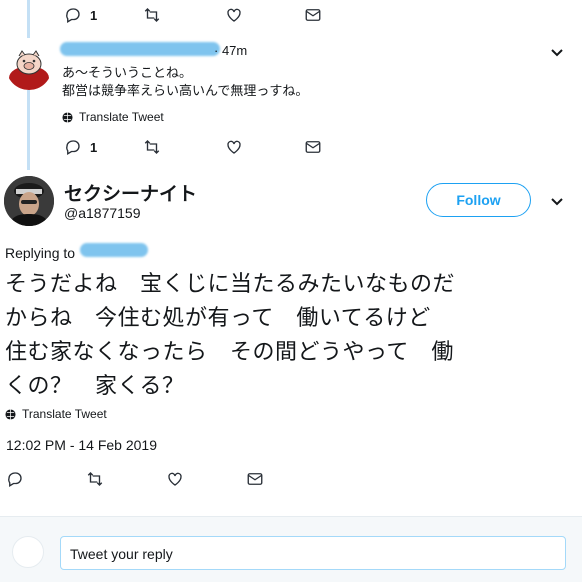 This screenshot has height=582, width=582. What do you see at coordinates (121, 554) in the screenshot?
I see `reply-placeholder: Tweet your reply` at bounding box center [121, 554].